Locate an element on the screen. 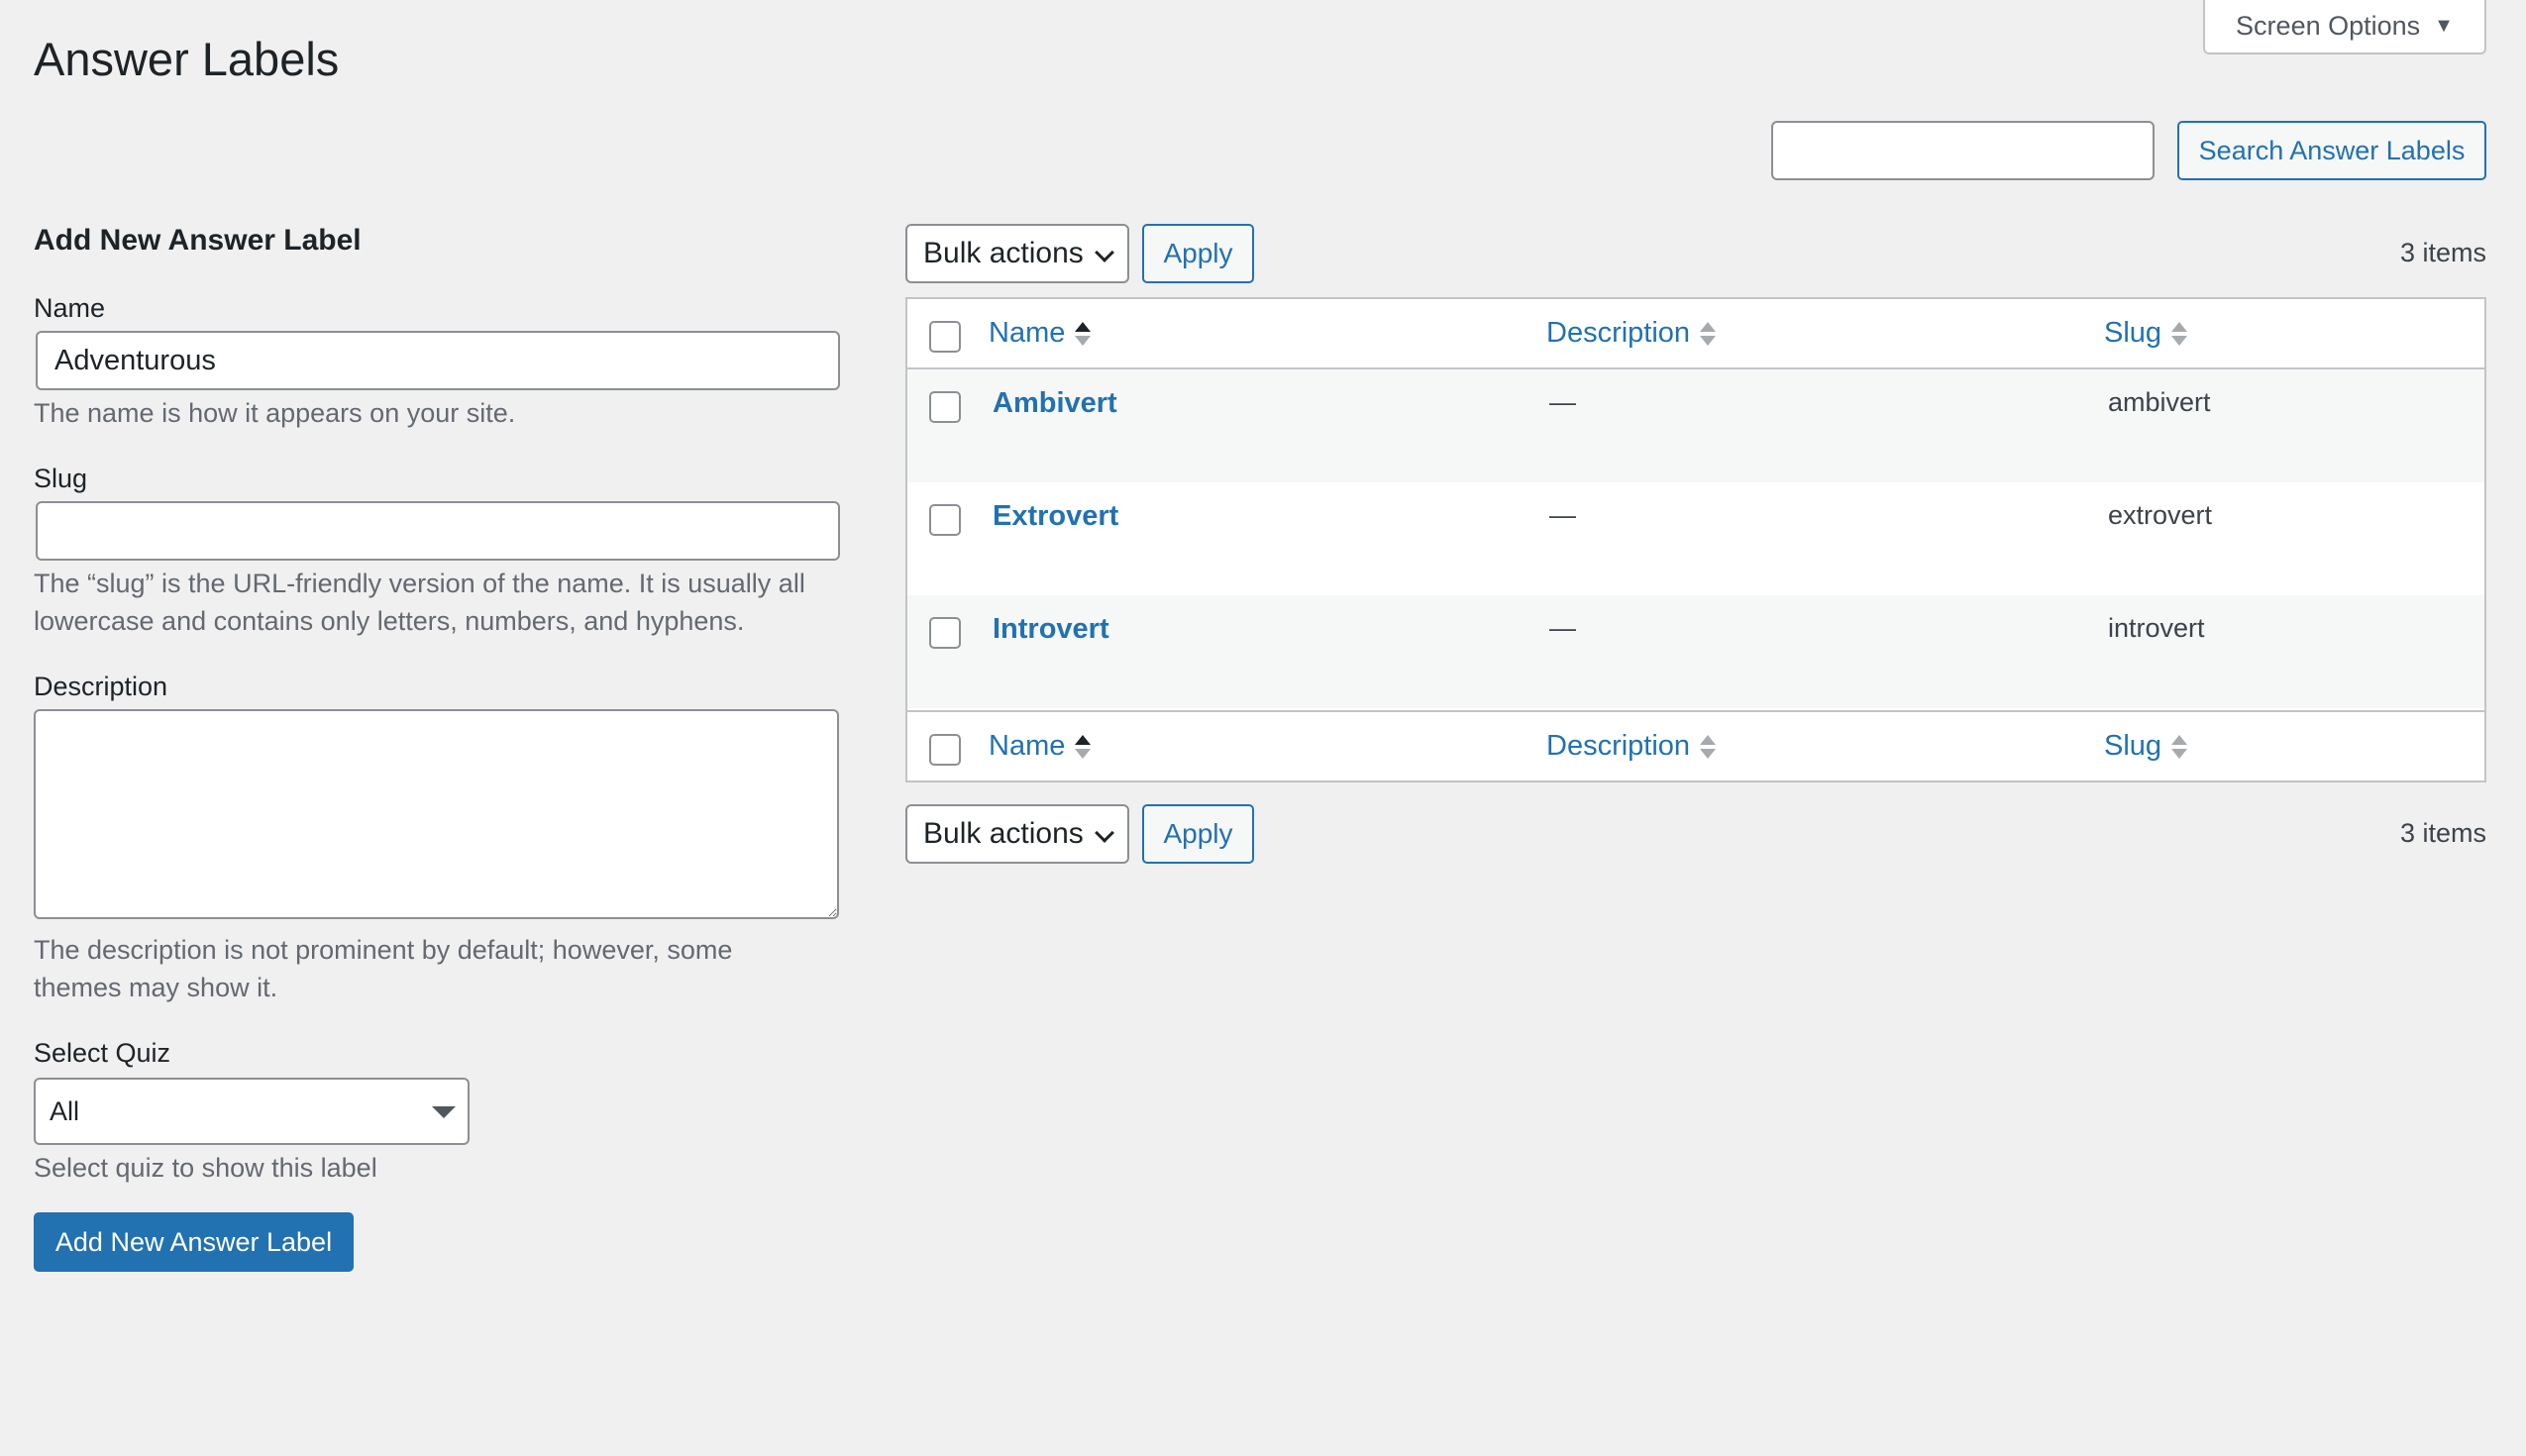  search-input is located at coordinates (1963, 150).